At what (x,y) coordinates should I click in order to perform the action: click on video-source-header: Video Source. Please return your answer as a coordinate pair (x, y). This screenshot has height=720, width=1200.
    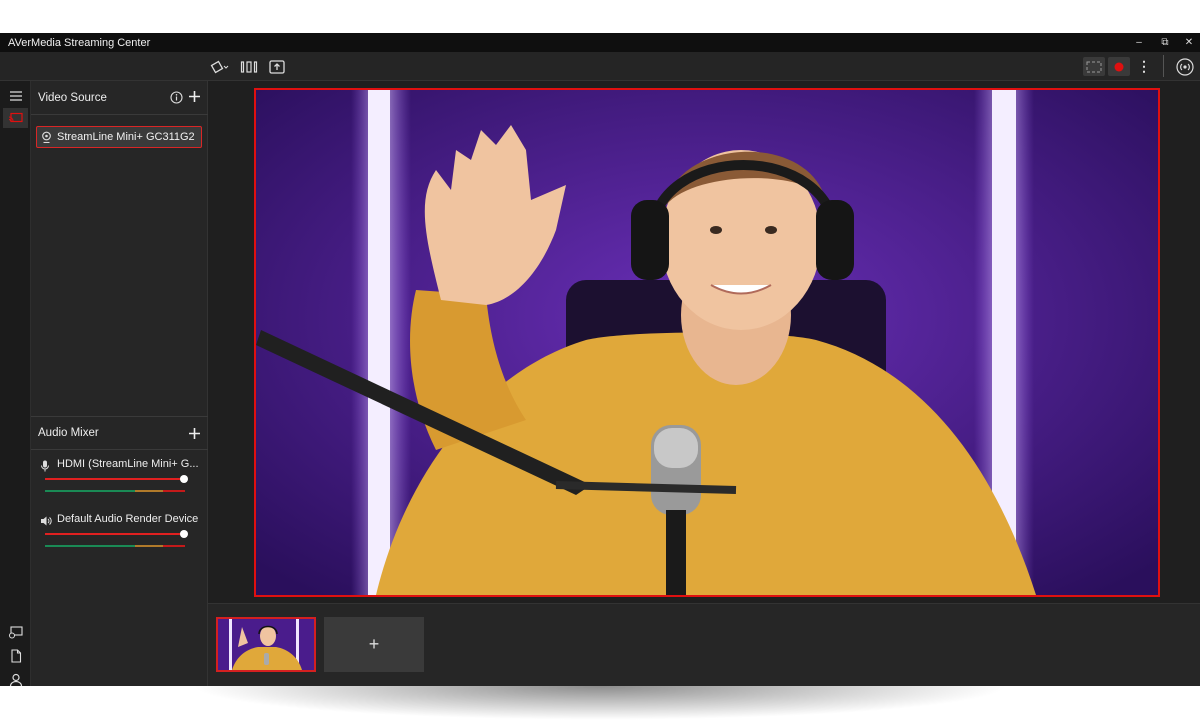
    Looking at the image, I should click on (119, 98).